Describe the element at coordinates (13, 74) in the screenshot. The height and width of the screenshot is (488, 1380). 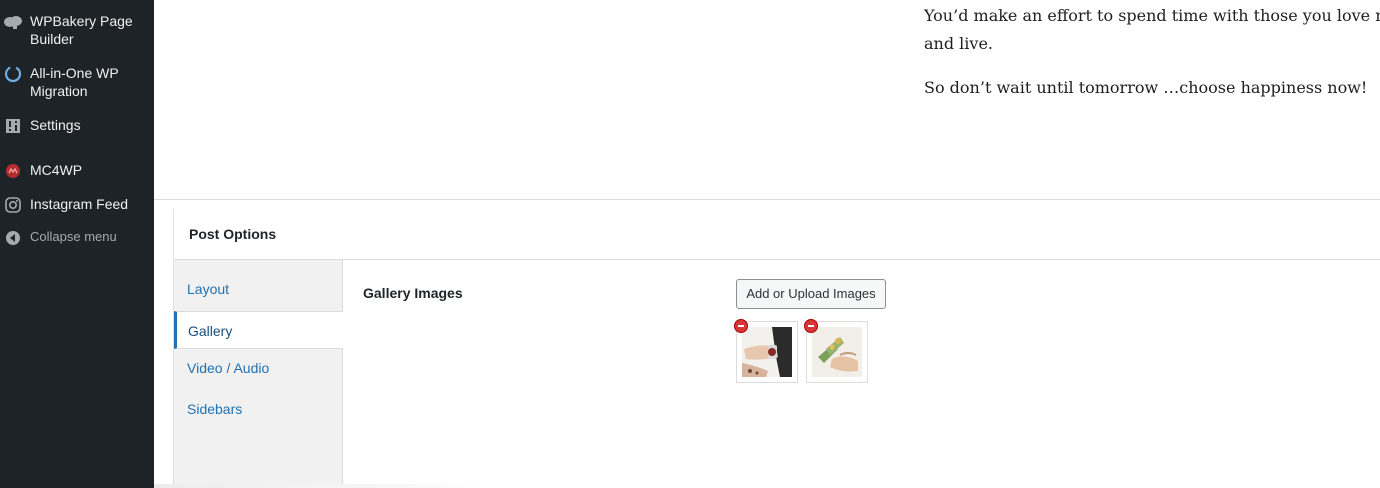
I see `migration-icon` at that location.